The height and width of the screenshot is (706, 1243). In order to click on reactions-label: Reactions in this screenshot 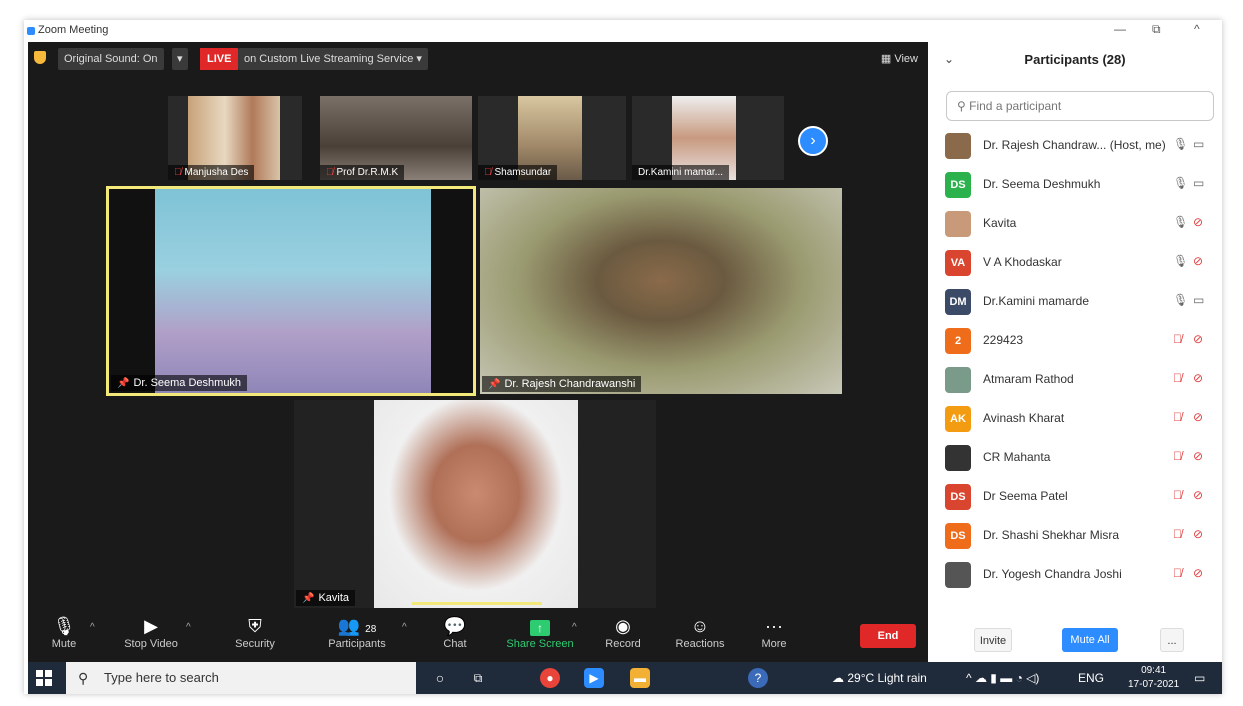, I will do `click(700, 644)`.